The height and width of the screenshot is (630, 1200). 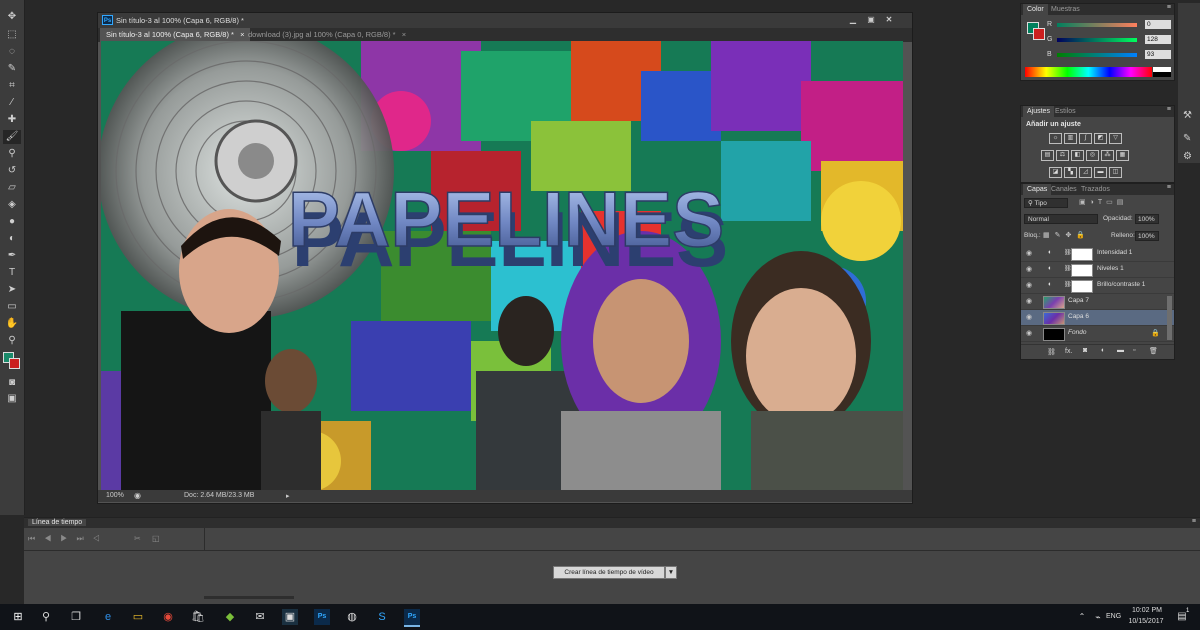 What do you see at coordinates (1085, 138) in the screenshot?
I see `curves-icon: ∫` at bounding box center [1085, 138].